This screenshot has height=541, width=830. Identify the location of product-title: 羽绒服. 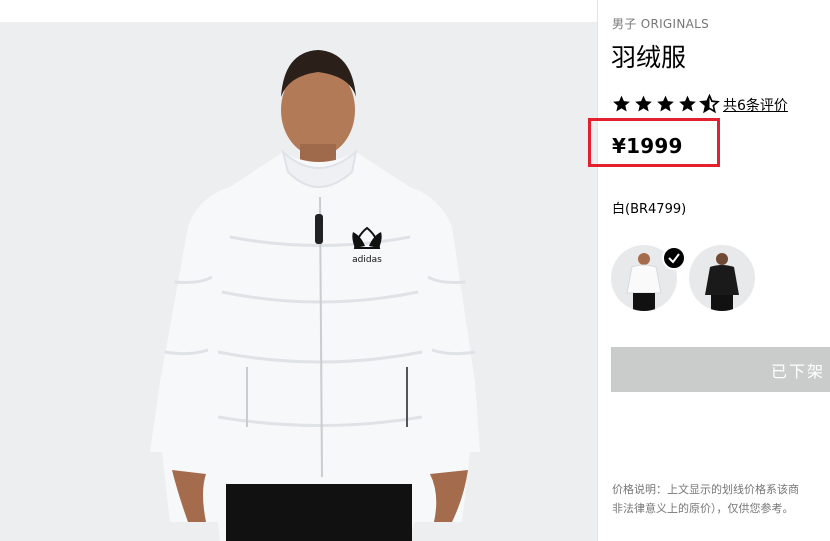
(649, 57).